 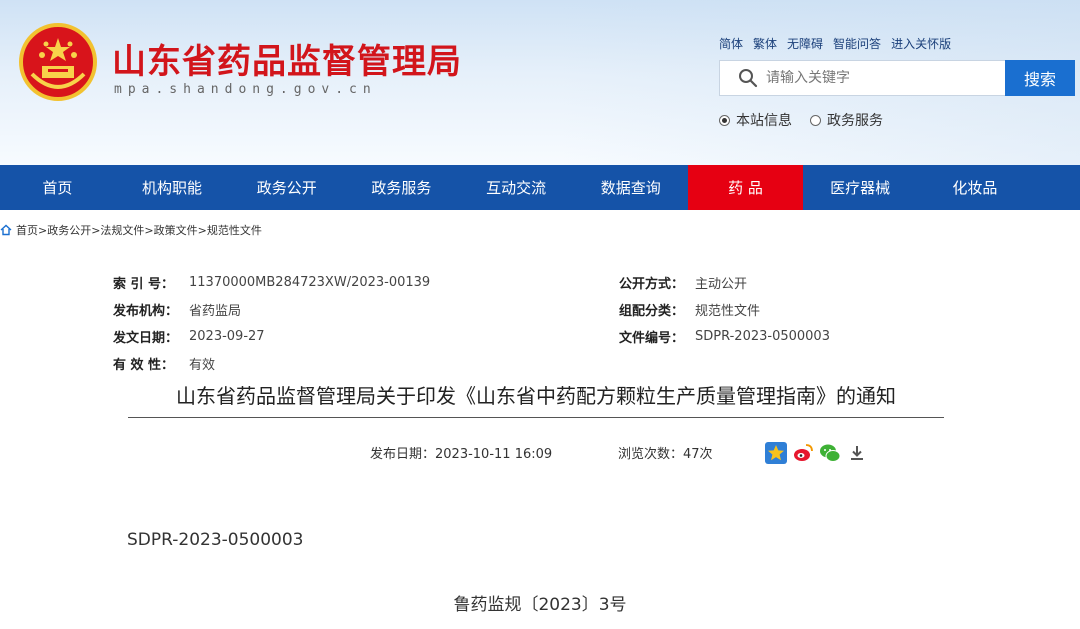 I want to click on breadcrumb: 首页>政务公开>法规文件>政策文件>规范性文件, so click(x=131, y=230).